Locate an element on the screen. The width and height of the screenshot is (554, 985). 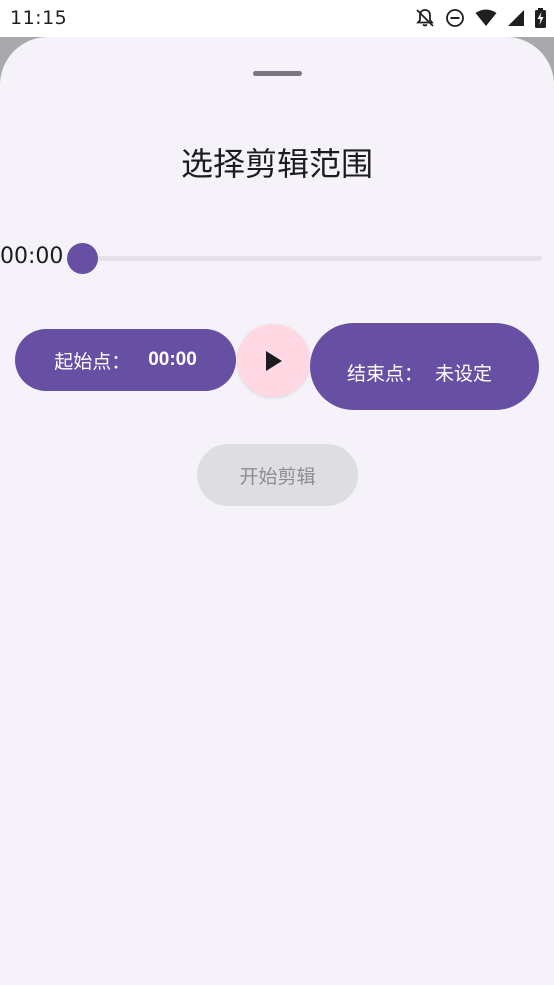
seek-slider-track is located at coordinates (312, 258).